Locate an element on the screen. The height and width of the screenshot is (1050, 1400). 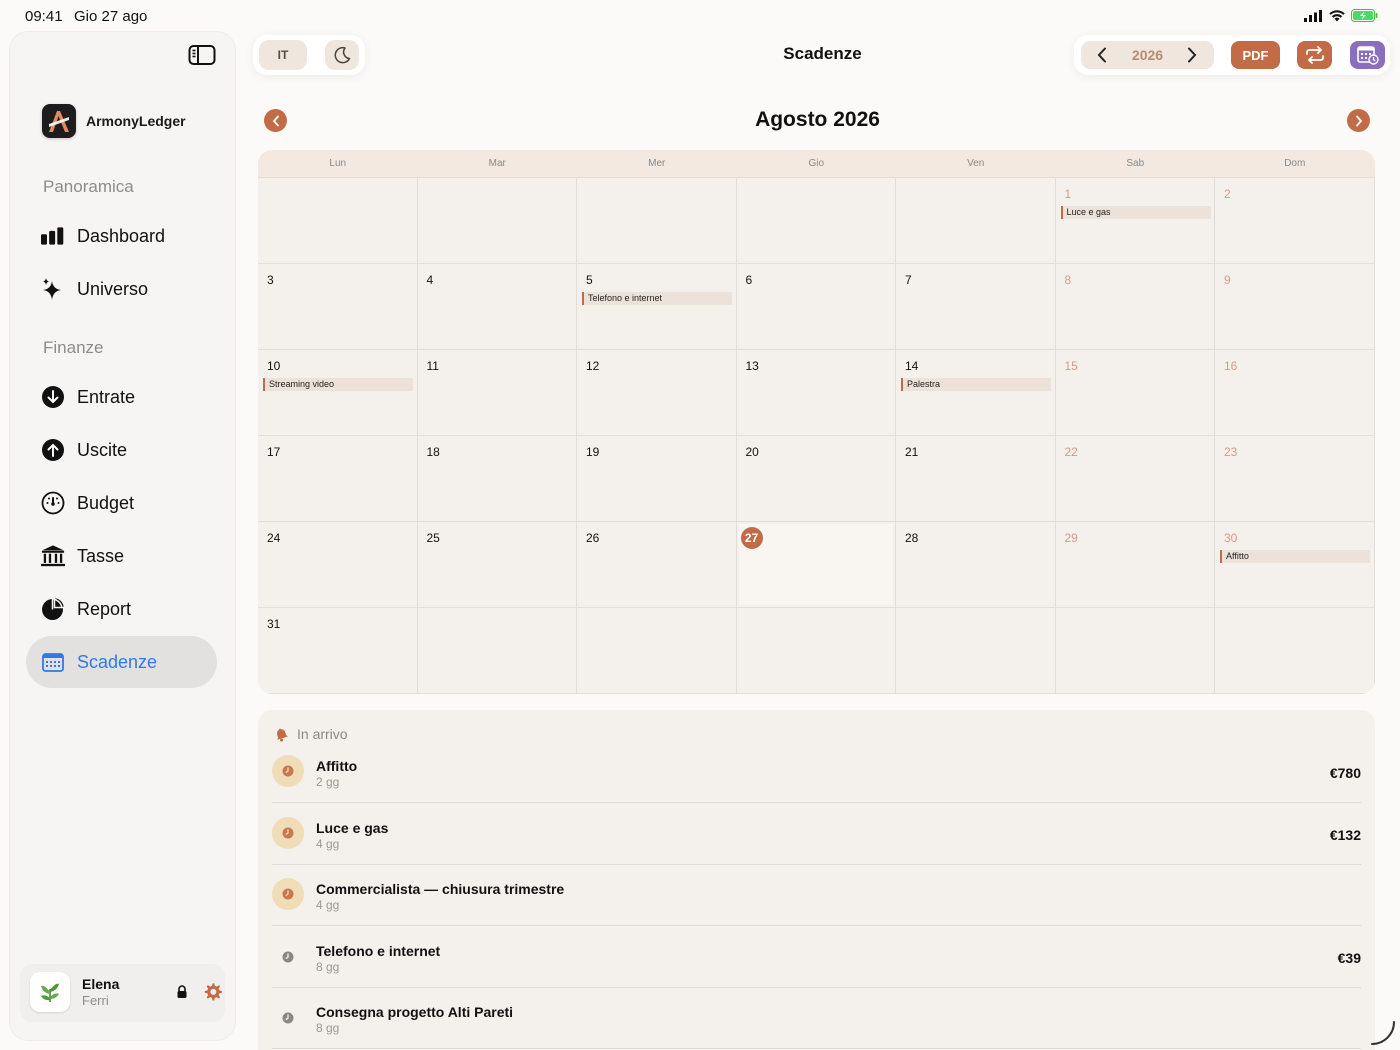
calendar-day: 19 is located at coordinates (657, 479).